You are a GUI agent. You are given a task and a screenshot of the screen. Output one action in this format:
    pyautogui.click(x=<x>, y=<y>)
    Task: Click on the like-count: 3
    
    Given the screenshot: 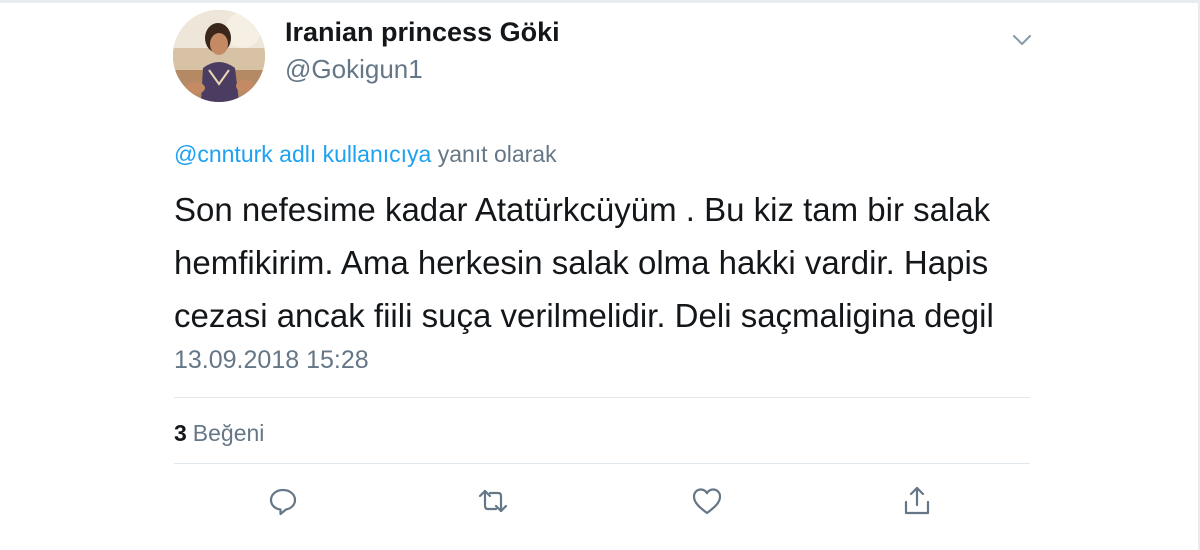 What is the action you would take?
    pyautogui.click(x=180, y=433)
    